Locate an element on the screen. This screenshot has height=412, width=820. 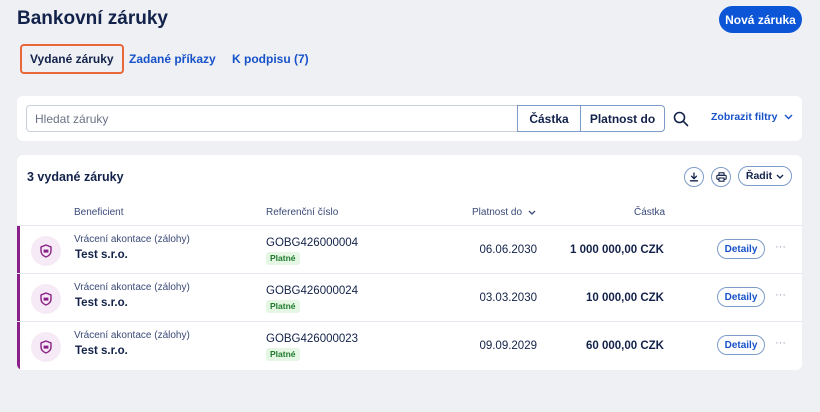
column-header-amount: Částka is located at coordinates (650, 212).